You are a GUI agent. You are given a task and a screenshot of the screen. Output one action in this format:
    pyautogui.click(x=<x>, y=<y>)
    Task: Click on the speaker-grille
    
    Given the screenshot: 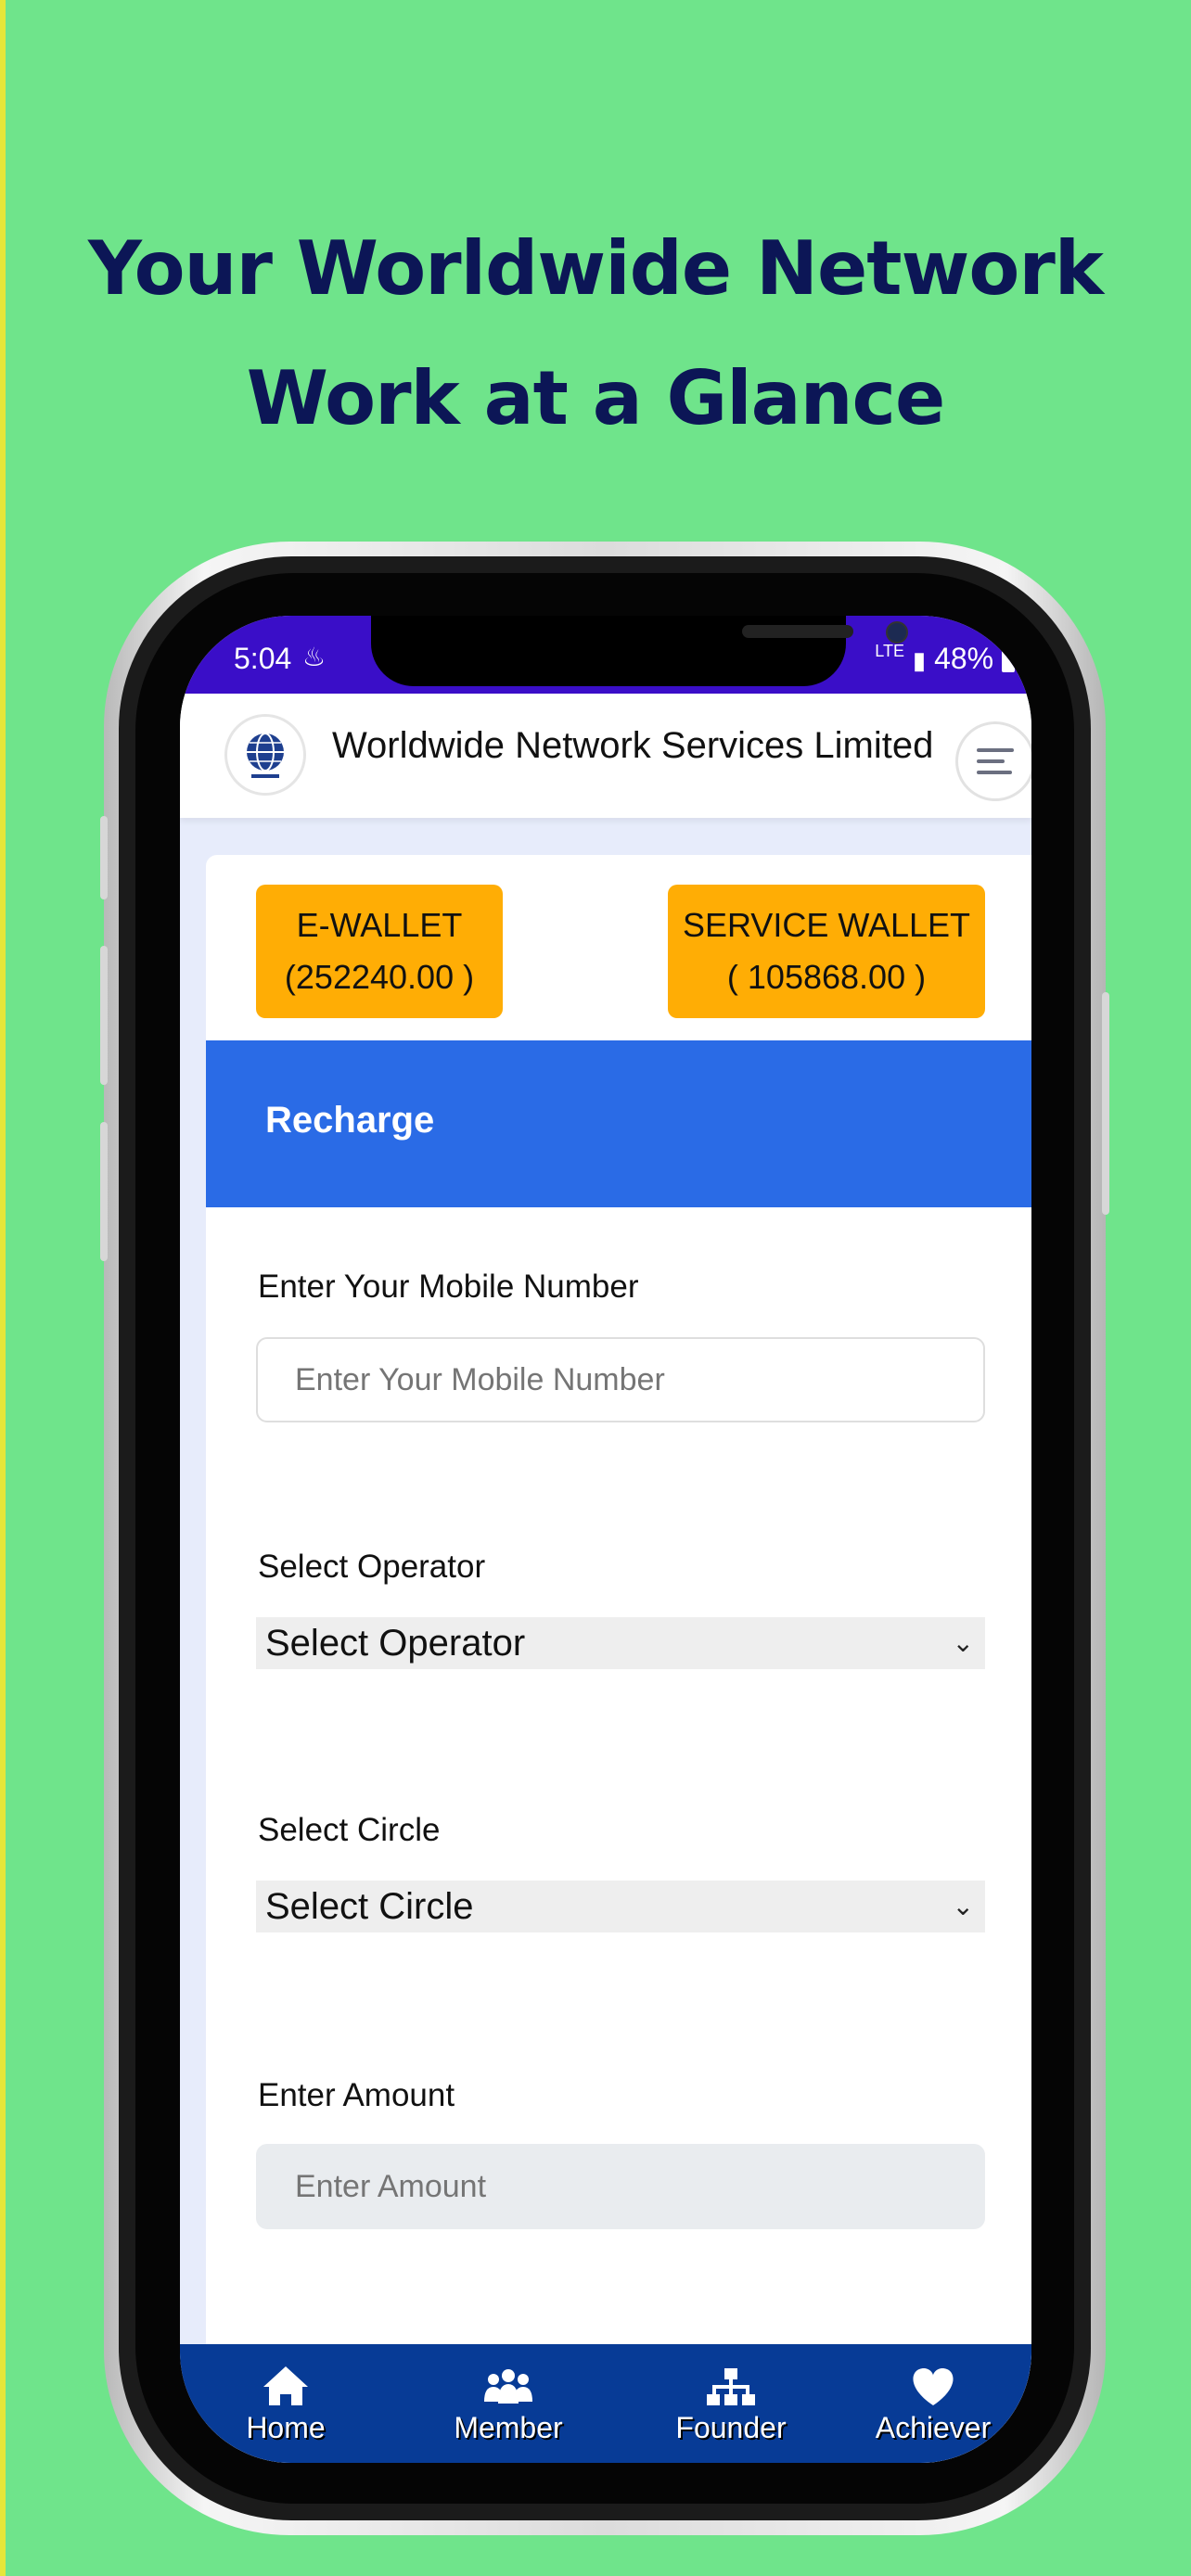 What is the action you would take?
    pyautogui.click(x=797, y=632)
    